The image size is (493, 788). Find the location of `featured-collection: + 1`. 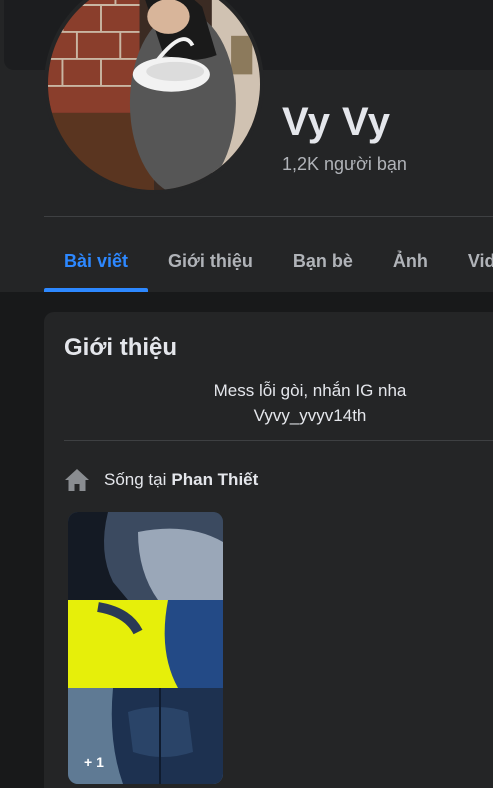

featured-collection: + 1 is located at coordinates (145, 648).